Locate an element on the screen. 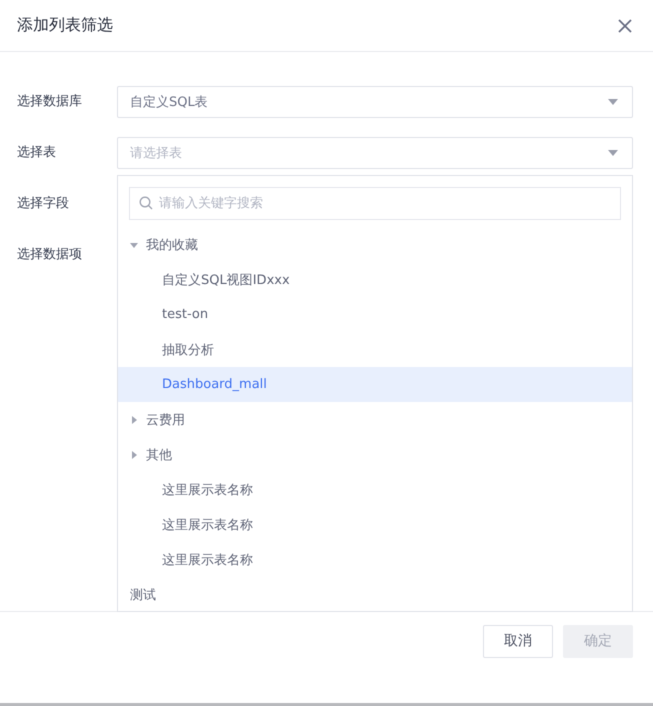 This screenshot has width=653, height=706. tree-item: 测试 is located at coordinates (375, 594).